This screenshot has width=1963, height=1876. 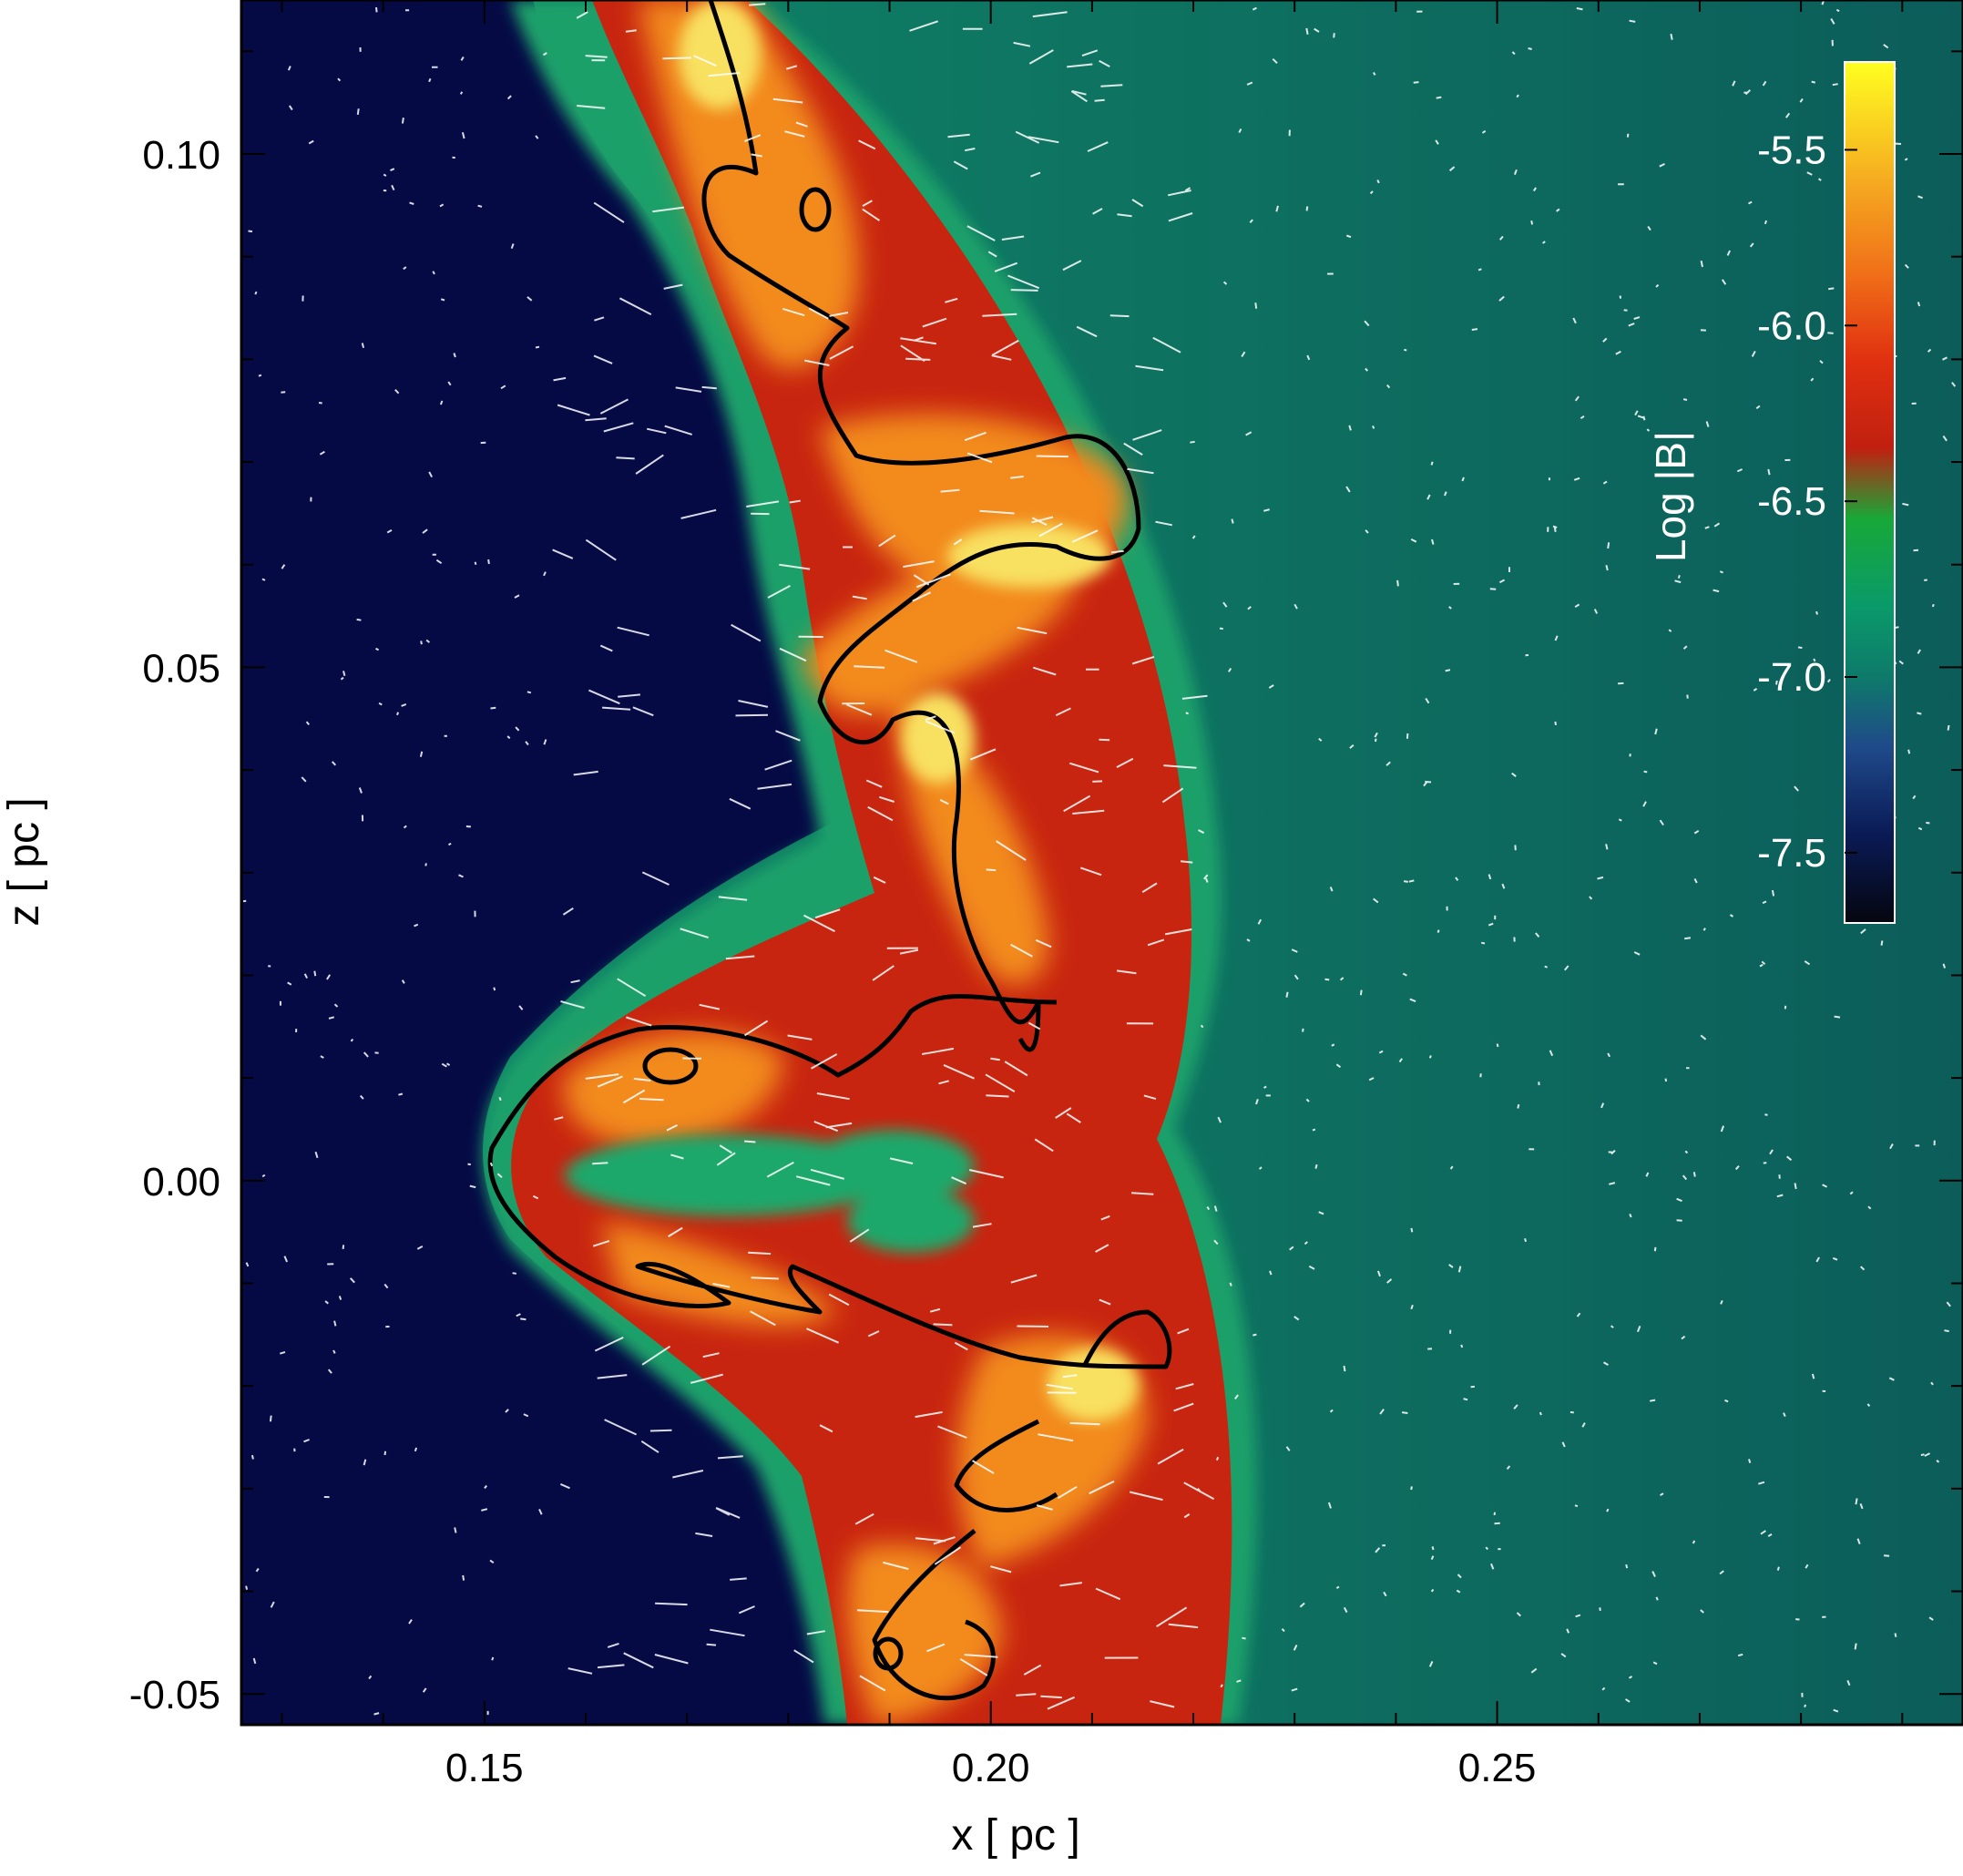 I want to click on x-tick-label: 0.25, so click(x=1498, y=1768).